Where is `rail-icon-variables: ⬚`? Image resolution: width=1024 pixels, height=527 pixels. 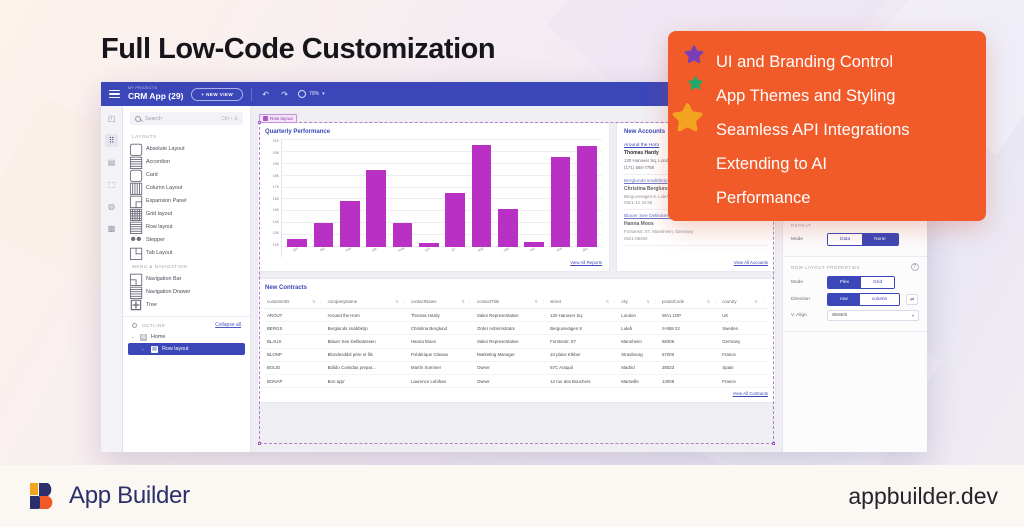
rail-icon-variables: ⬚ is located at coordinates (111, 184).